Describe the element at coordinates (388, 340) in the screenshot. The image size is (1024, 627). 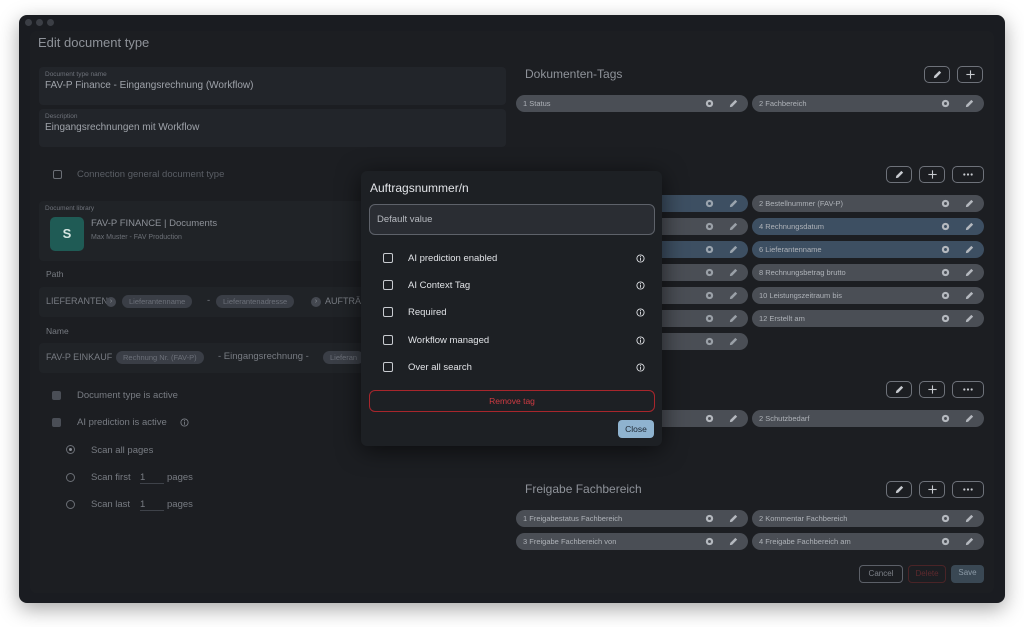
I see `workflow-managed-checkbox` at that location.